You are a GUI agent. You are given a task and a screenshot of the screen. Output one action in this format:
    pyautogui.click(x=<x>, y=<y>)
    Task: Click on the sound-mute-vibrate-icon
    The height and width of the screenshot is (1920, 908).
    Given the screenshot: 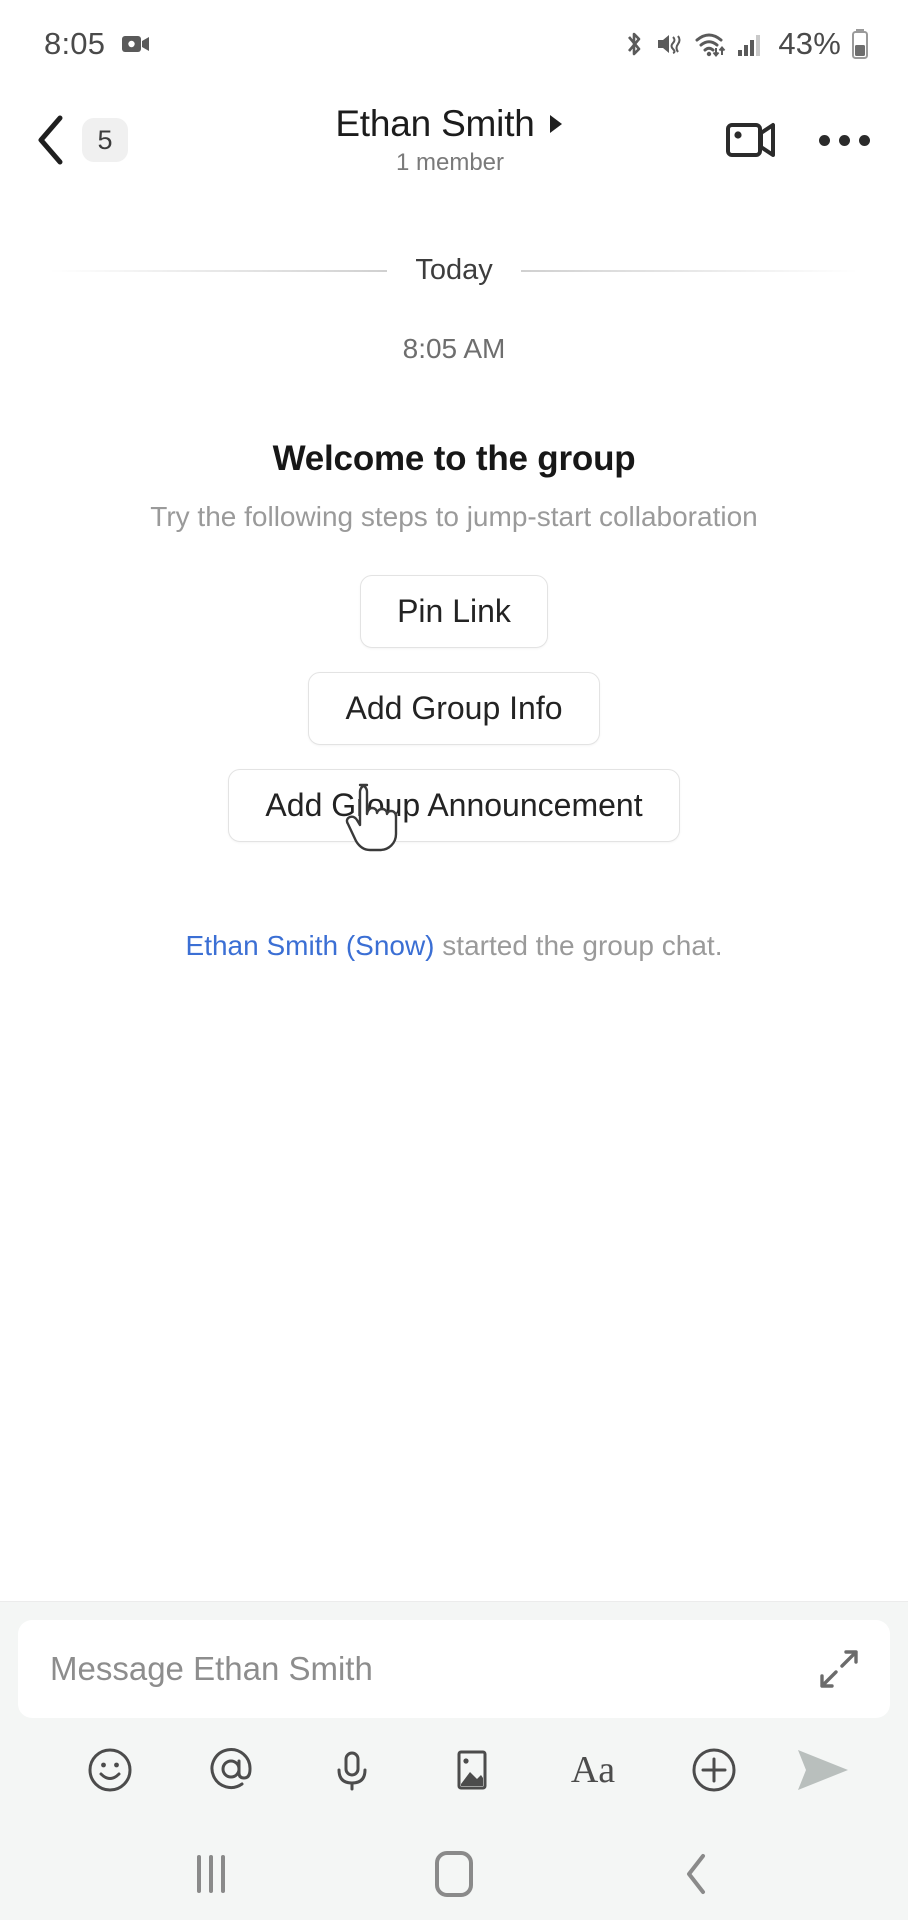 What is the action you would take?
    pyautogui.click(x=670, y=44)
    